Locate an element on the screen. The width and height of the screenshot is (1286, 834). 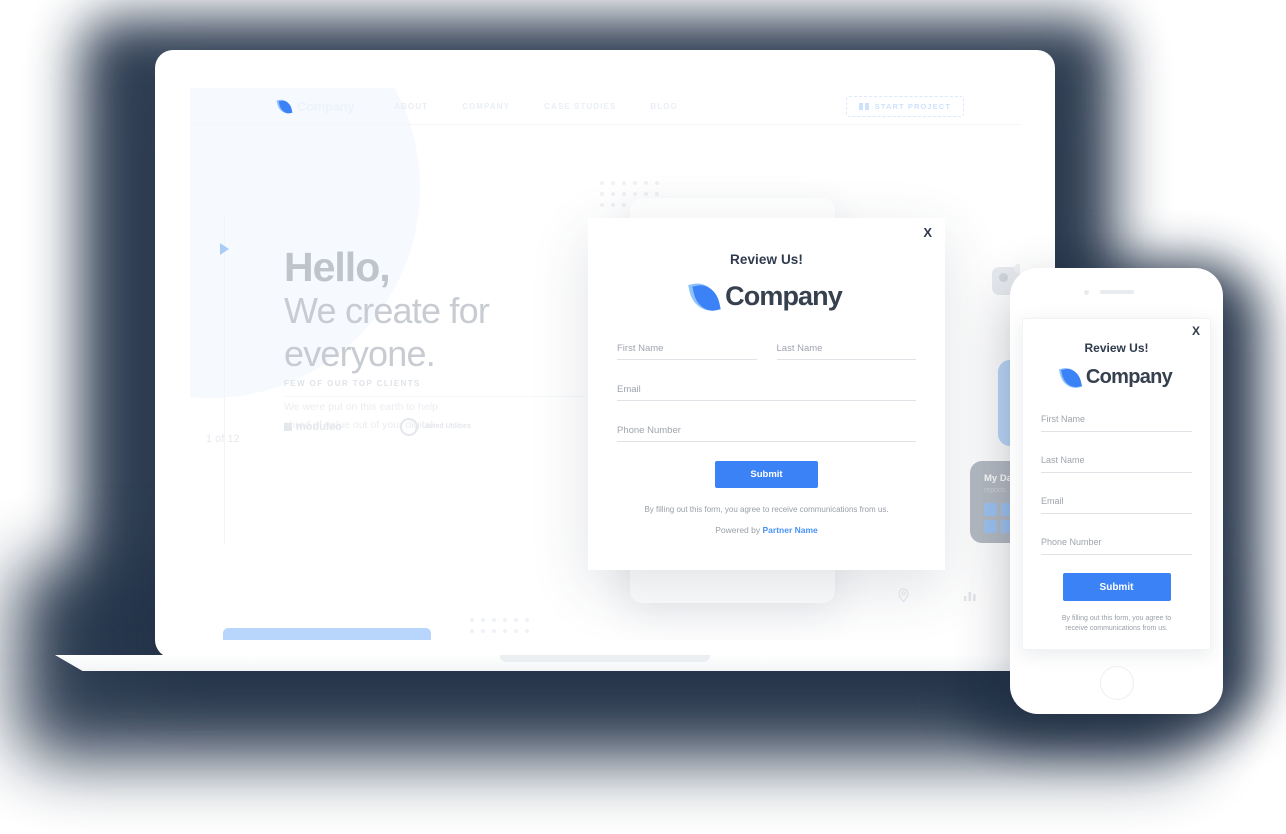
nav-item-blog: BLOG is located at coordinates (664, 106).